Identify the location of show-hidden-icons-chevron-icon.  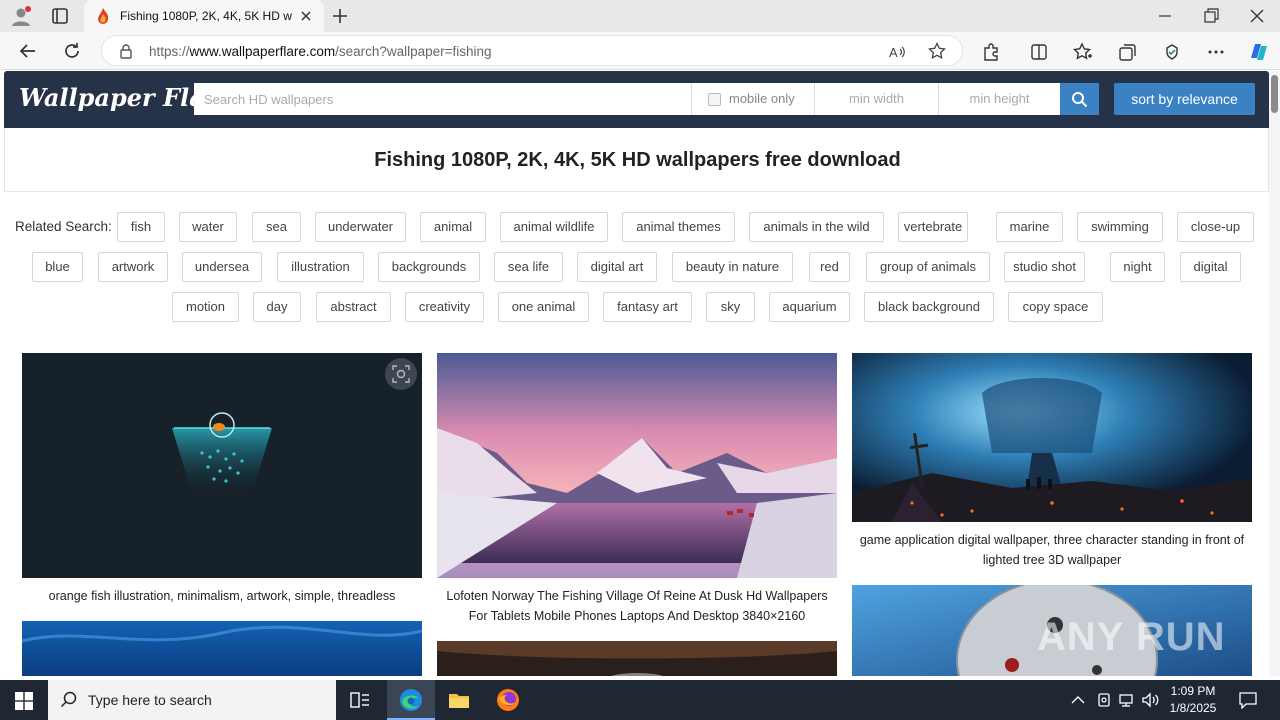
(1078, 700).